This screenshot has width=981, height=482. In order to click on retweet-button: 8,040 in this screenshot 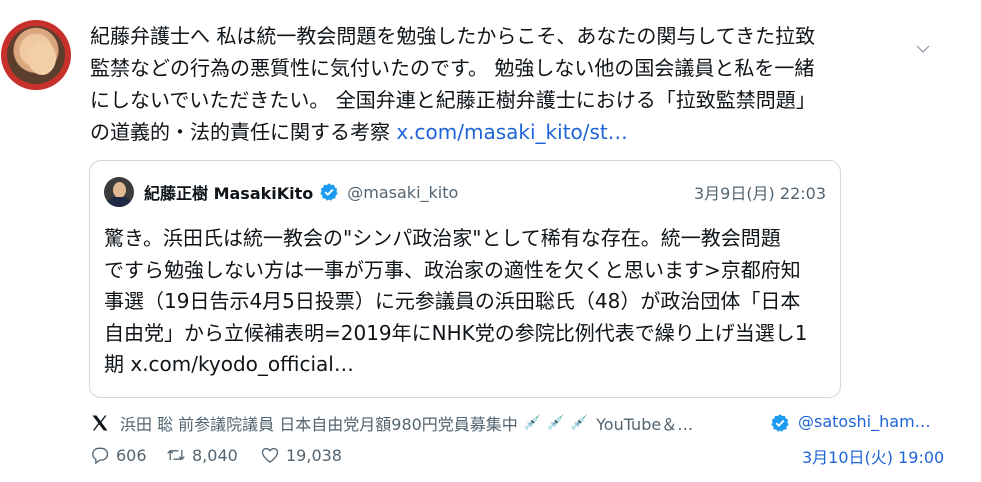, I will do `click(202, 455)`.